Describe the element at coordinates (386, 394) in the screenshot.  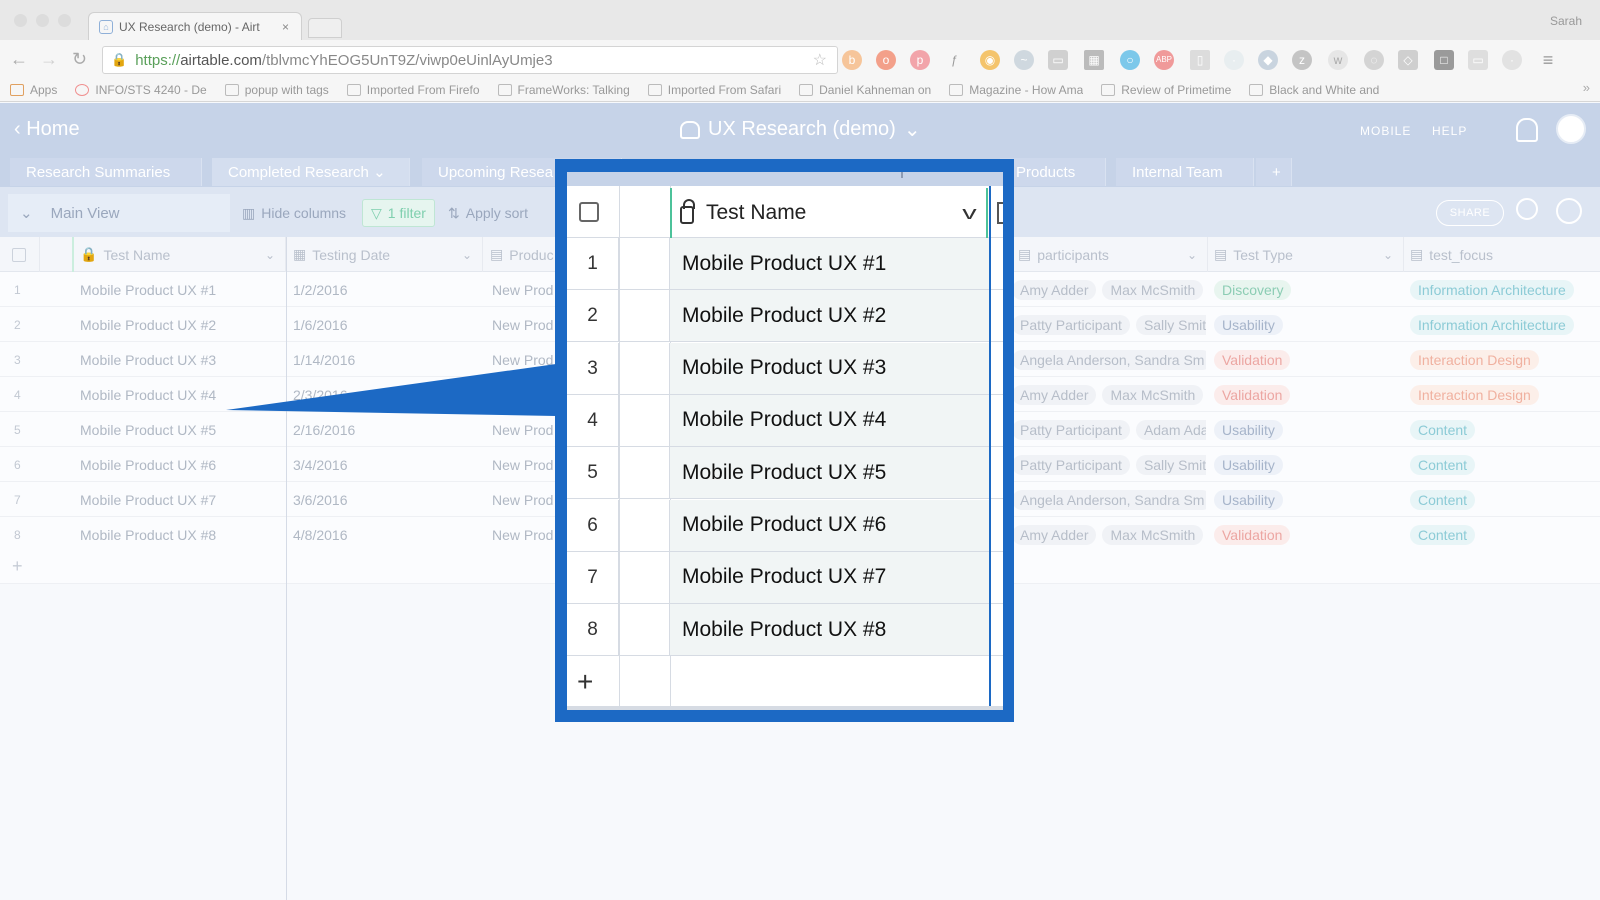
I see `cell-testing-date: 2/3/2016` at that location.